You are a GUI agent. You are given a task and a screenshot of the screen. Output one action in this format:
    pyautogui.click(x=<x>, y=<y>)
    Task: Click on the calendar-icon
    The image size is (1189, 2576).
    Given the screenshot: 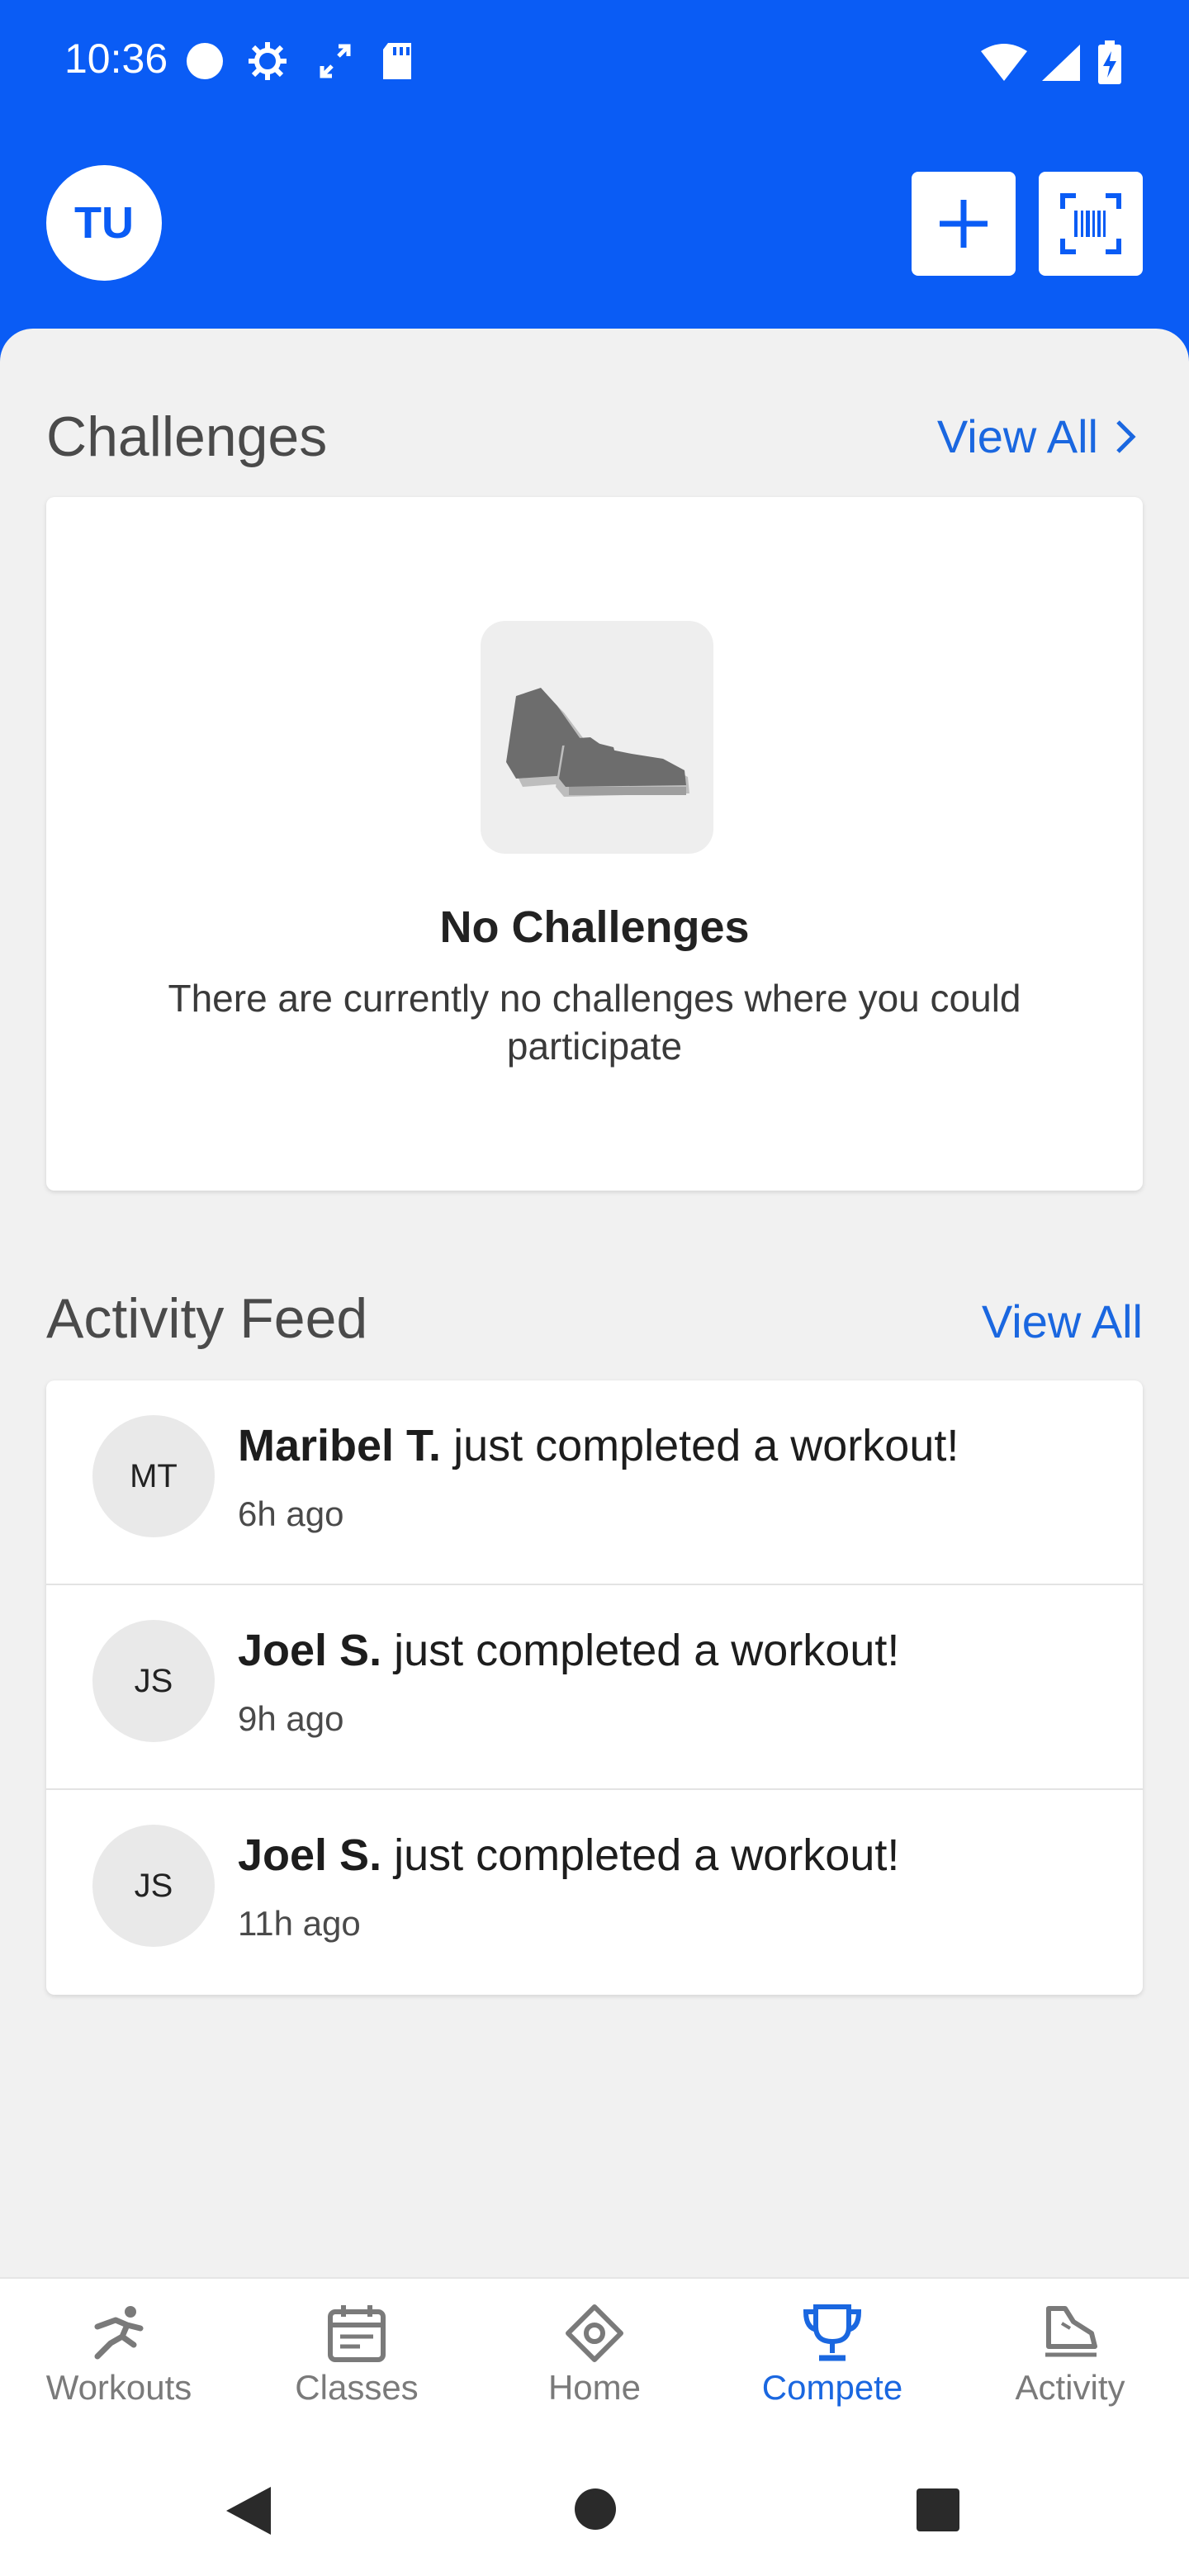 What is the action you would take?
    pyautogui.click(x=357, y=2333)
    